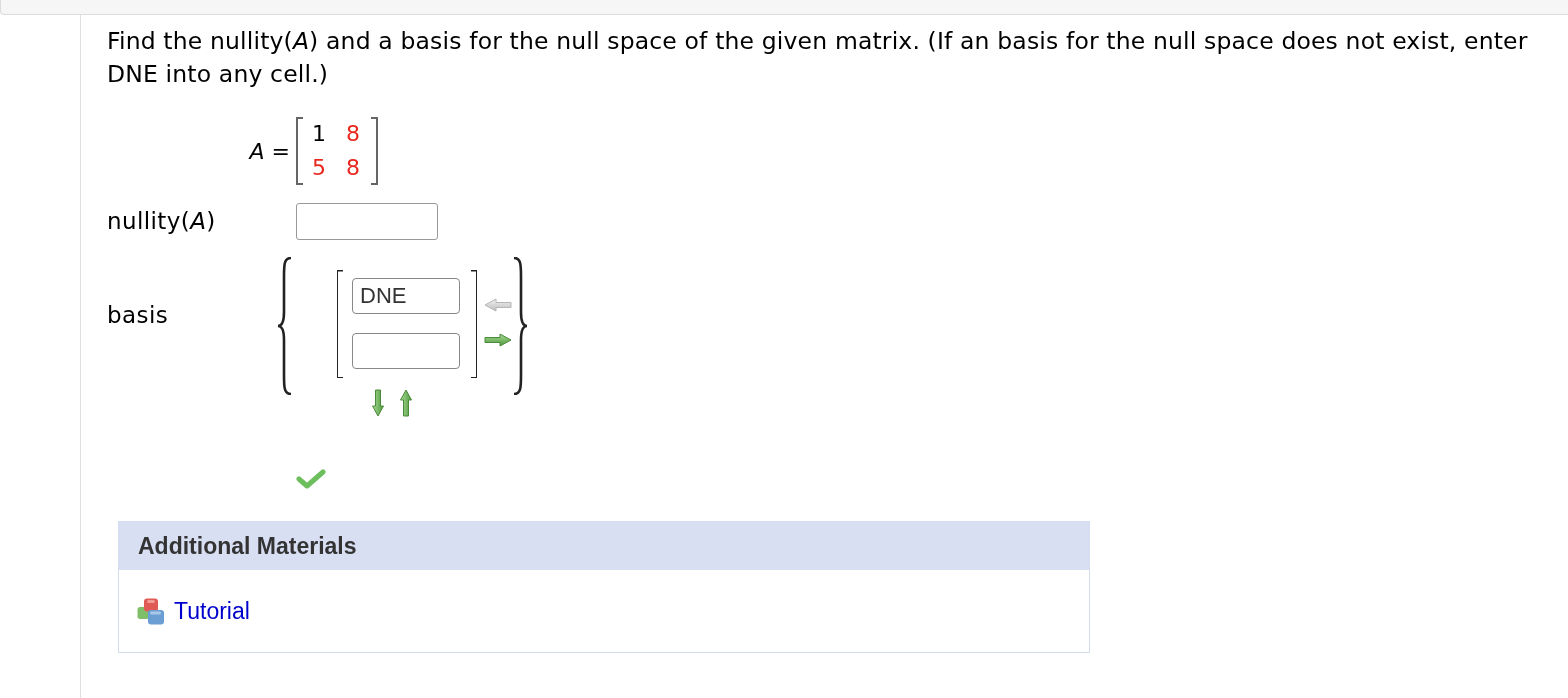 This screenshot has width=1568, height=698. Describe the element at coordinates (319, 134) in the screenshot. I see `matrix-entry: 1` at that location.